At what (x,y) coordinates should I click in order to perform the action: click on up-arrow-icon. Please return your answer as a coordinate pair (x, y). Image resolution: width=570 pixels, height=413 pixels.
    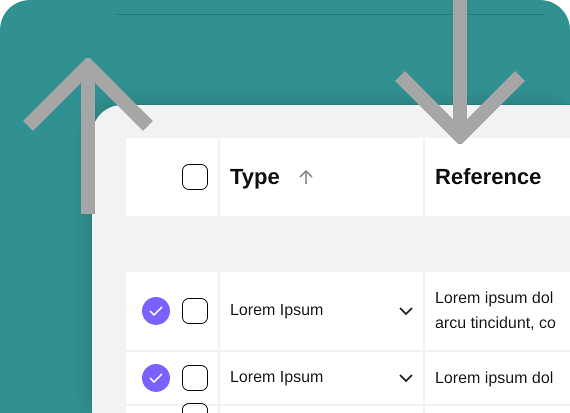
    Looking at the image, I should click on (306, 177).